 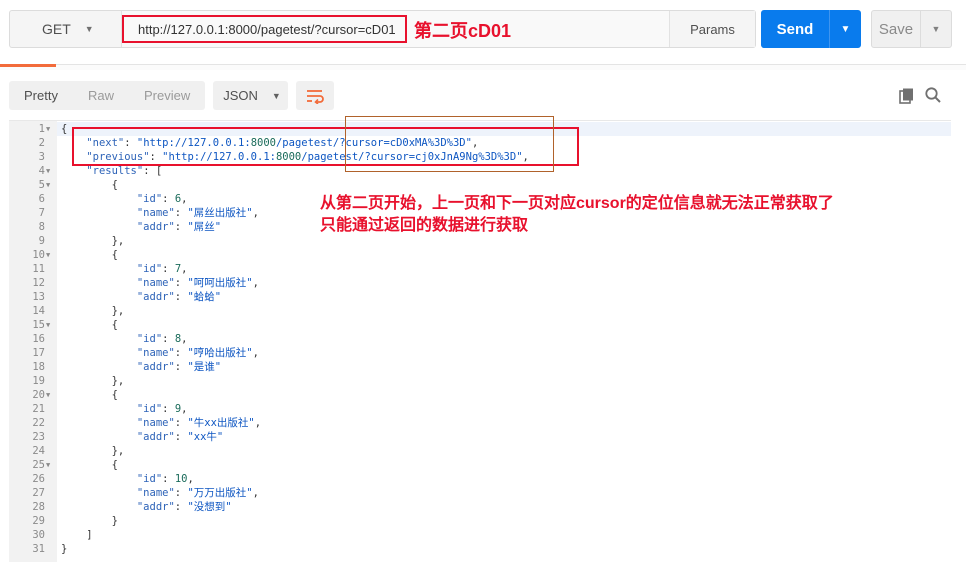 I want to click on code-text: "addr": "蛤蛤", so click(x=179, y=297).